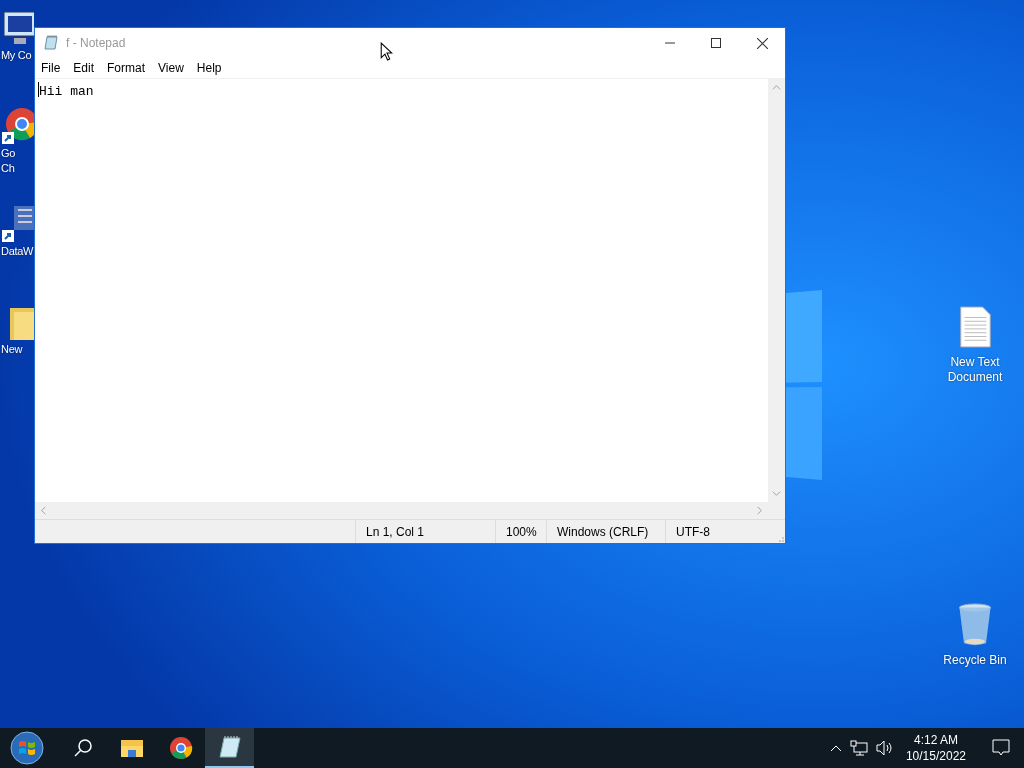 The image size is (1024, 768). What do you see at coordinates (38, 89) in the screenshot?
I see `text-cursor` at bounding box center [38, 89].